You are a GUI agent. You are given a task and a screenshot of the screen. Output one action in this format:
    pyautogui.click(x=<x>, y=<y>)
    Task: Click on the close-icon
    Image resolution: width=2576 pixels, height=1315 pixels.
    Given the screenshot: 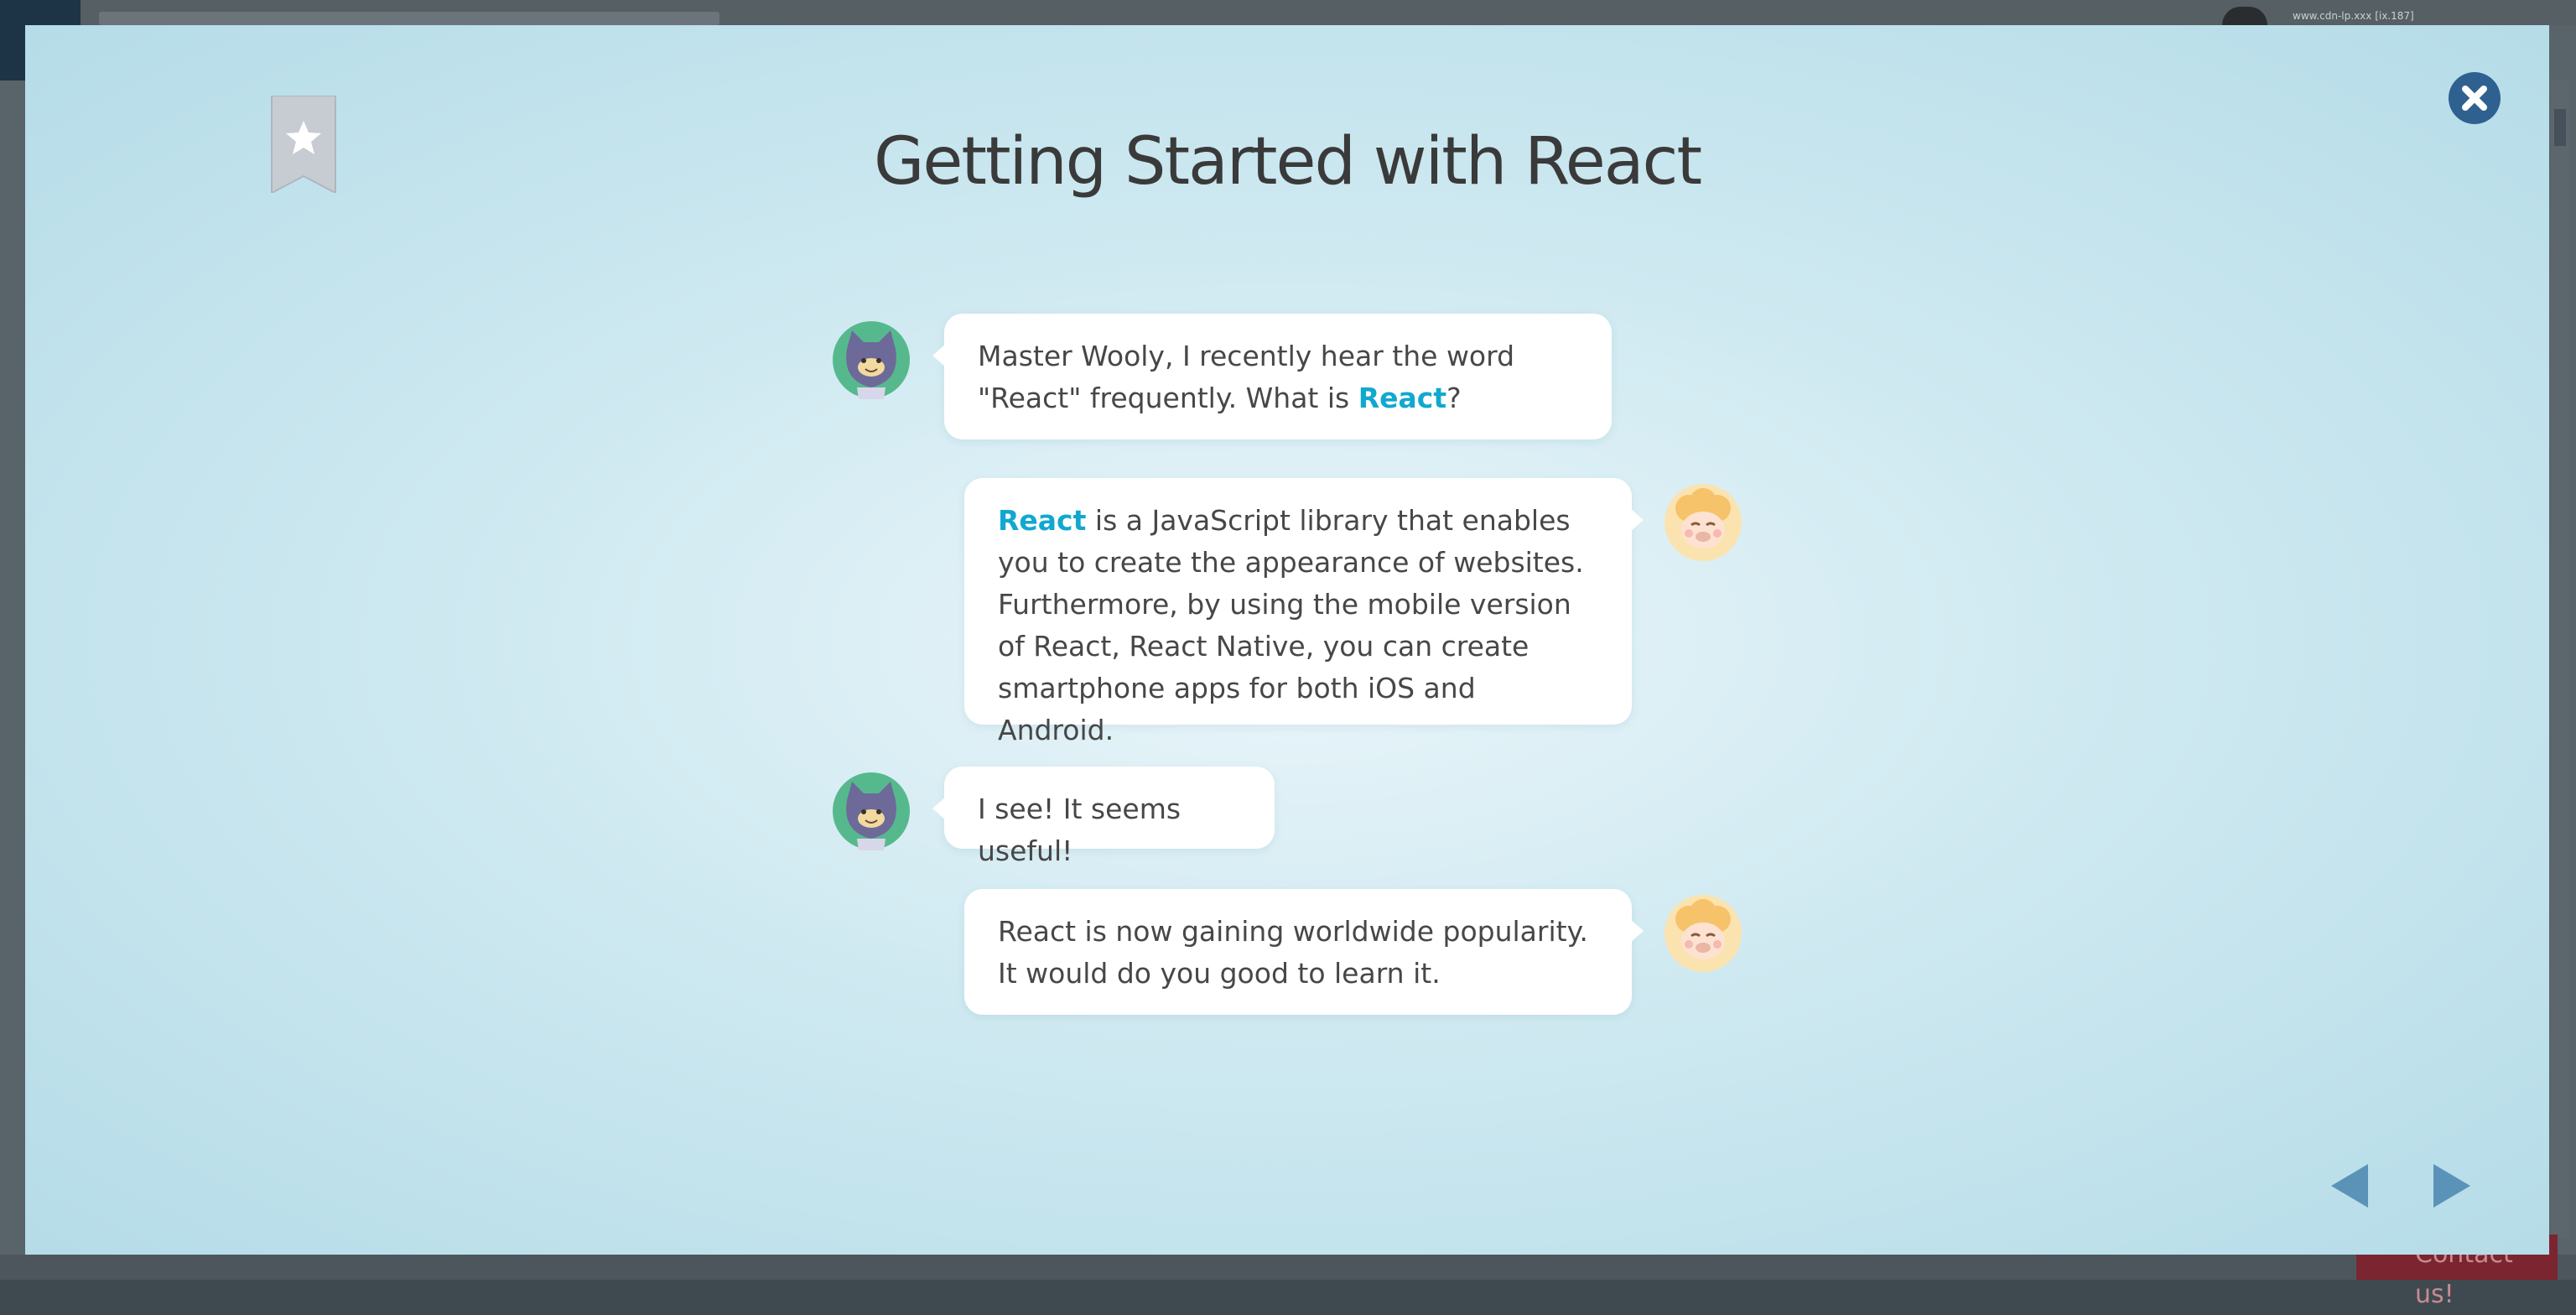 What is the action you would take?
    pyautogui.click(x=2474, y=98)
    